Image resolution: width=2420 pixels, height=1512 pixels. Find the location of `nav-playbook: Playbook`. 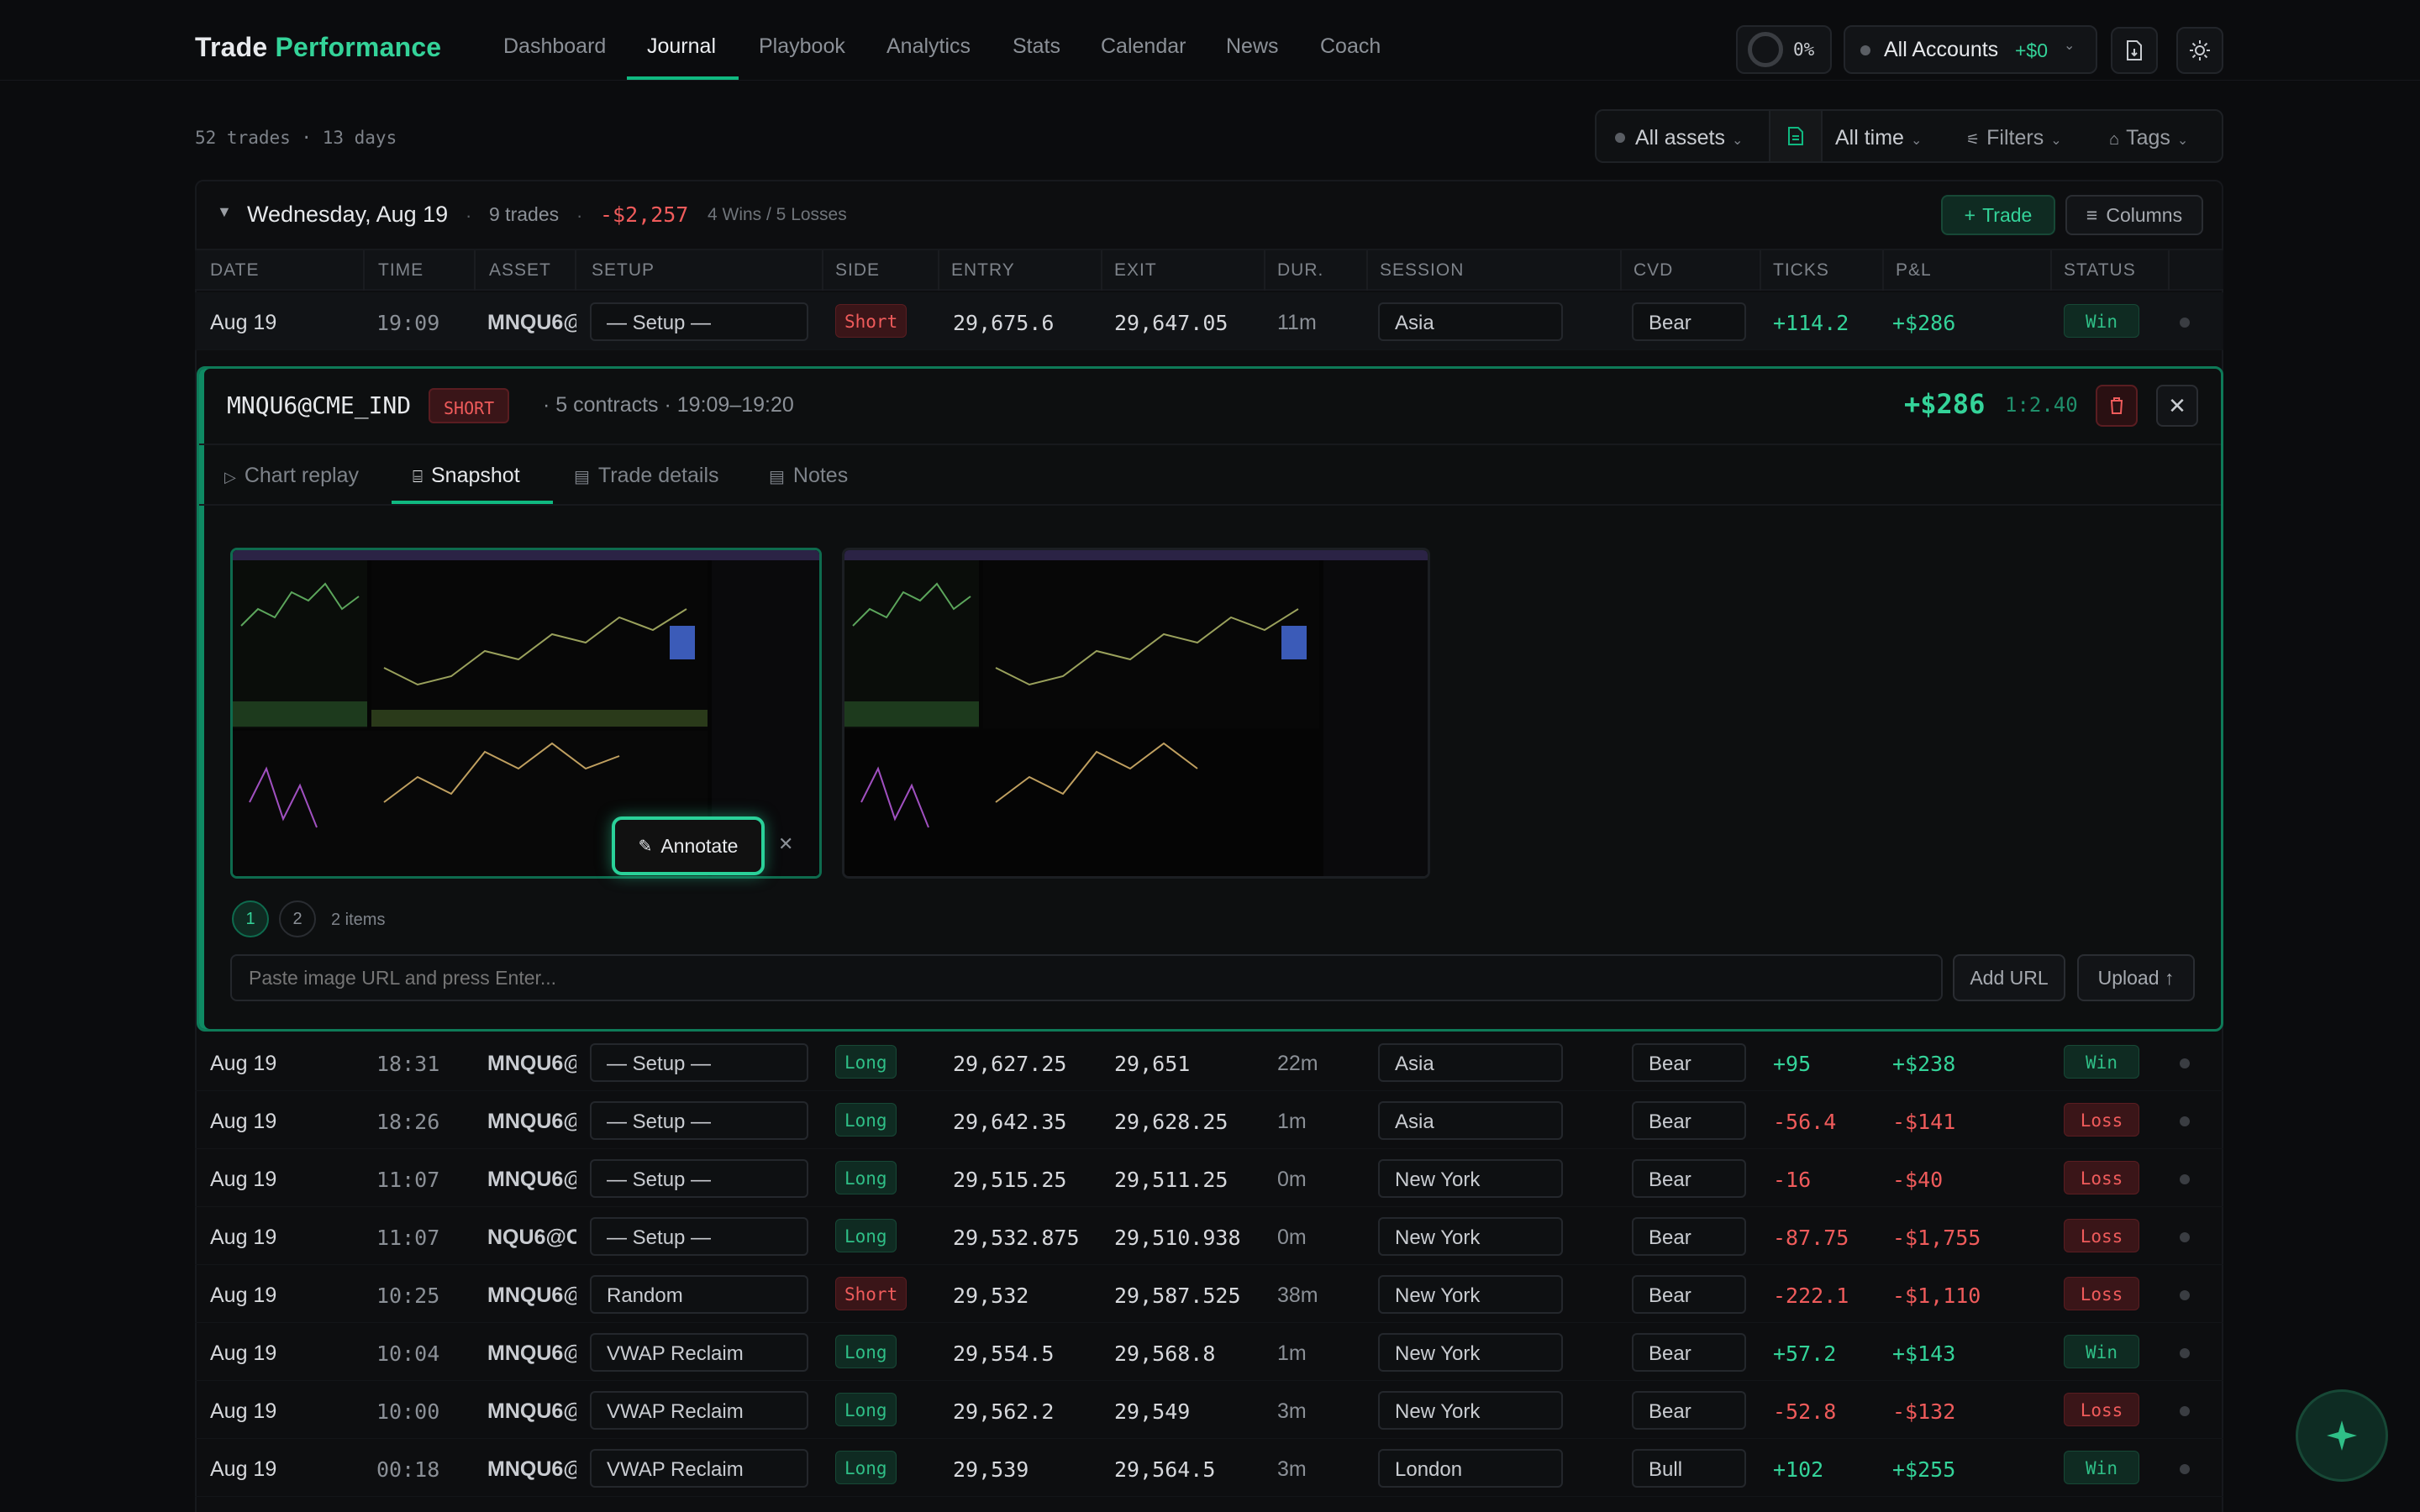

nav-playbook: Playbook is located at coordinates (802, 46).